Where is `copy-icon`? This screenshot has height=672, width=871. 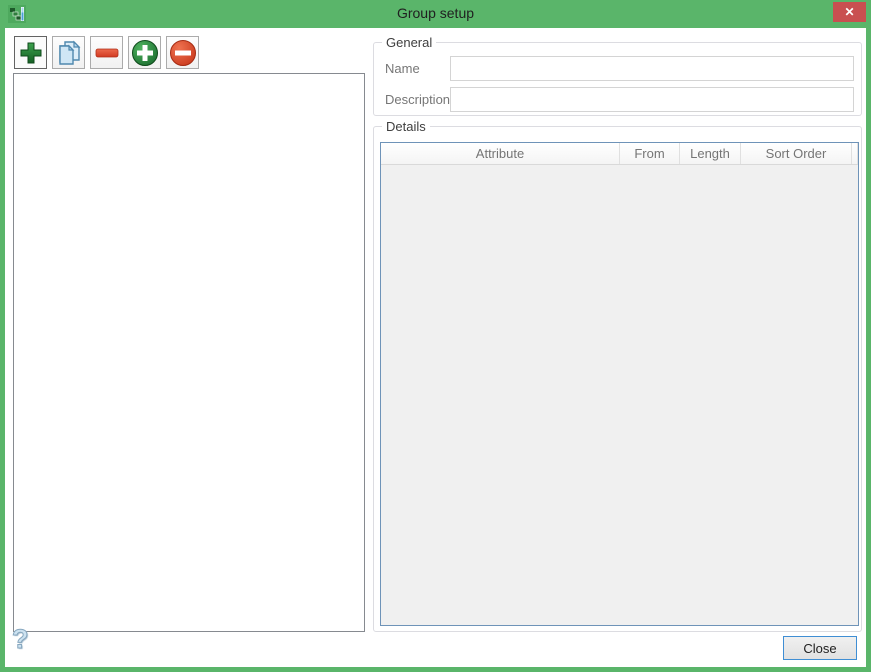
copy-icon is located at coordinates (69, 53).